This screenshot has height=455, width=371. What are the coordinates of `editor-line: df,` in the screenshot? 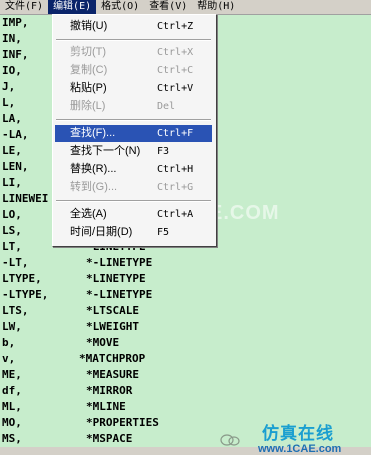 It's located at (12, 390).